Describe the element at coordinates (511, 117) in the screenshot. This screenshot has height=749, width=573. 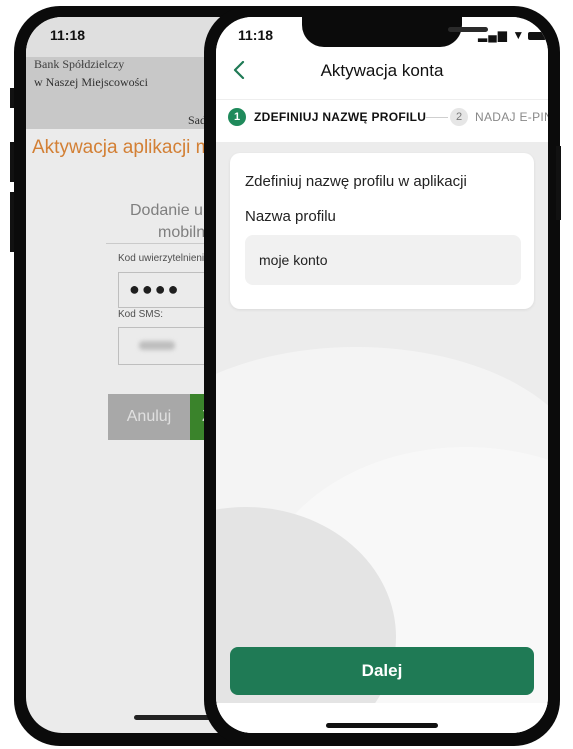
I see `step-2-label: NADAJ E-PIN` at that location.